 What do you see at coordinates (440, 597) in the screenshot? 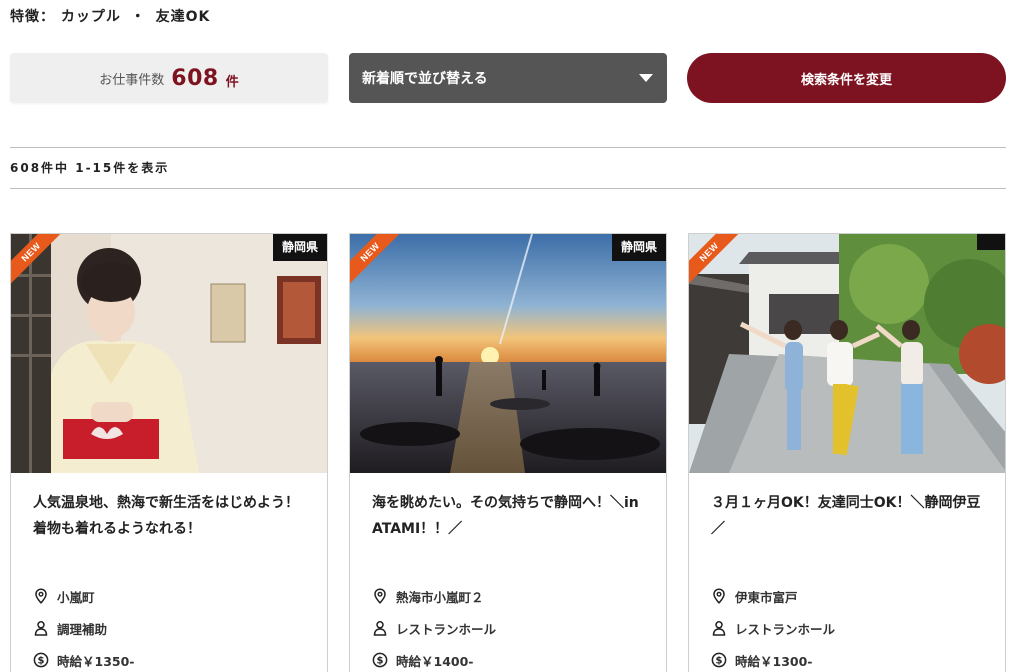
I see `job-location: 熱海市小嵐町２` at bounding box center [440, 597].